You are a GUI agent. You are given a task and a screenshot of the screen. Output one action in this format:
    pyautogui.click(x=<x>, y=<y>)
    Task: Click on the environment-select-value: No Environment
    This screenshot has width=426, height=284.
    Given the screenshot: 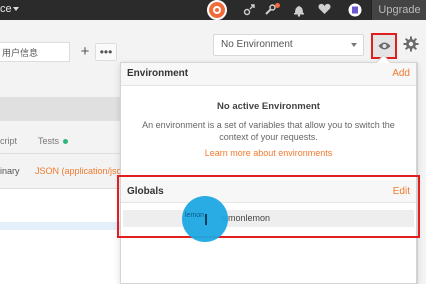 What is the action you would take?
    pyautogui.click(x=257, y=44)
    